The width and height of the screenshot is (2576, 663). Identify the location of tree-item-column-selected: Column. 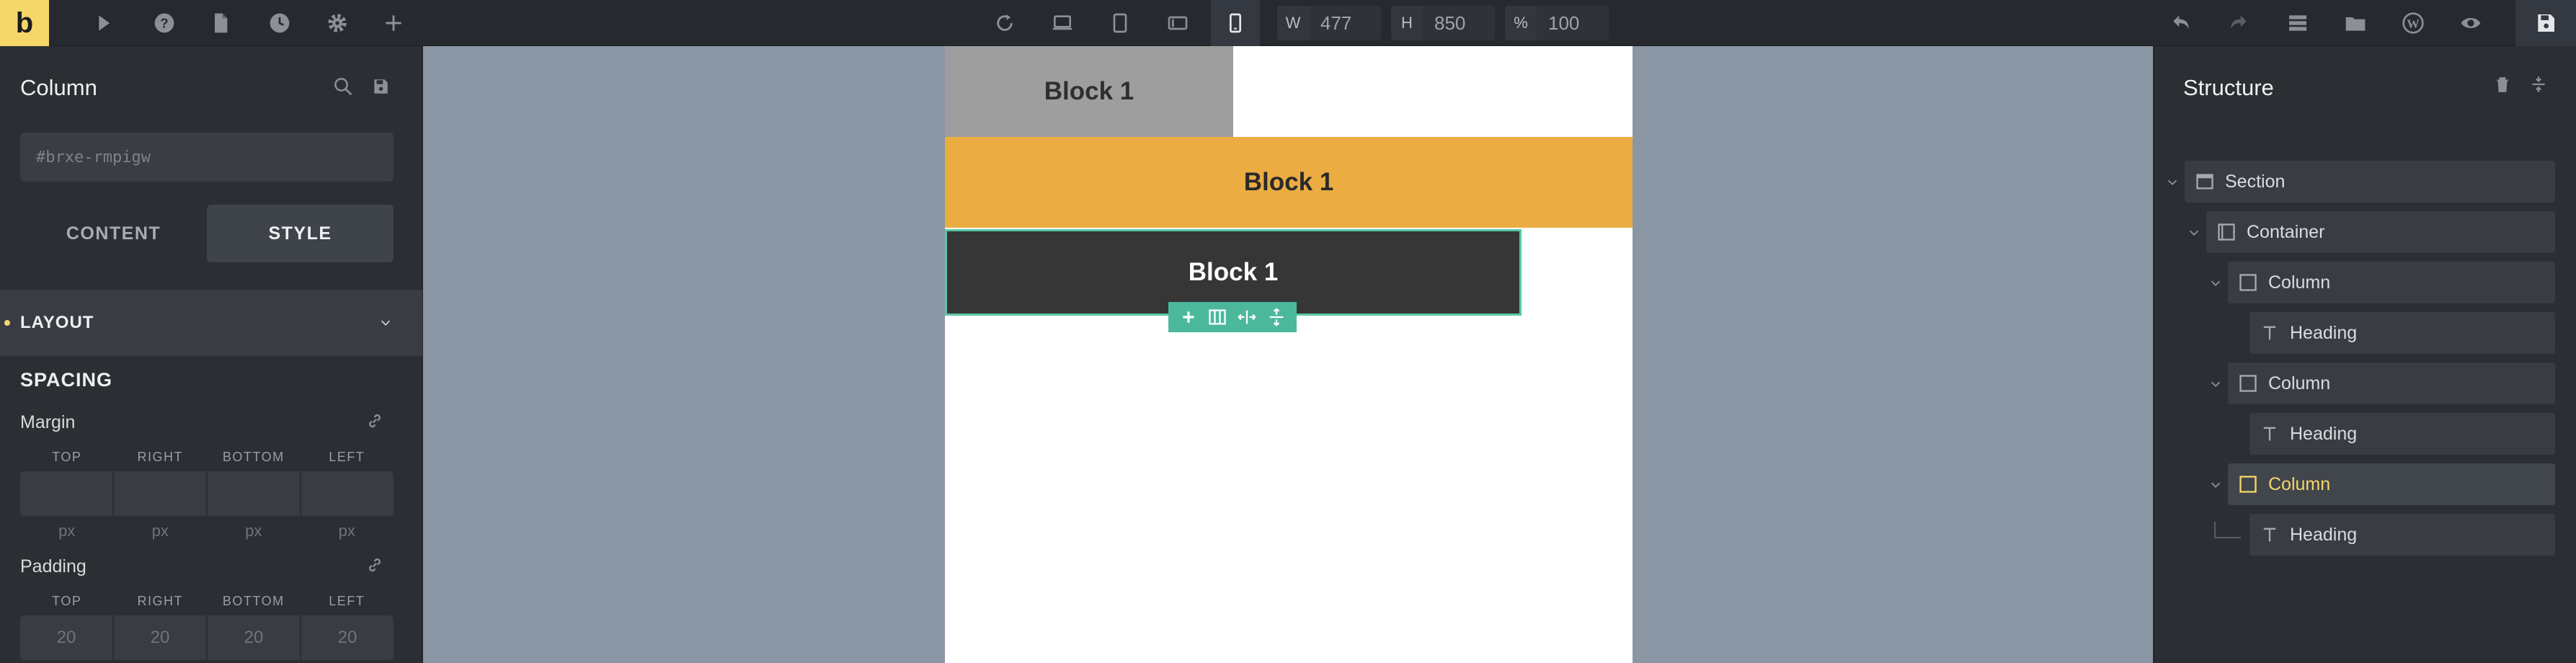
(2391, 484).